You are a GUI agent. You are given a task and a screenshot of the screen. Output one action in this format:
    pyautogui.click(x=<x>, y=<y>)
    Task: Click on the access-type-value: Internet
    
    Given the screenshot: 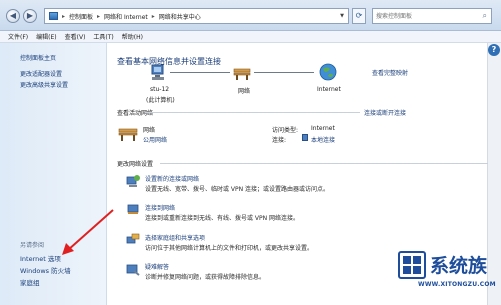 What is the action you would take?
    pyautogui.click(x=323, y=128)
    